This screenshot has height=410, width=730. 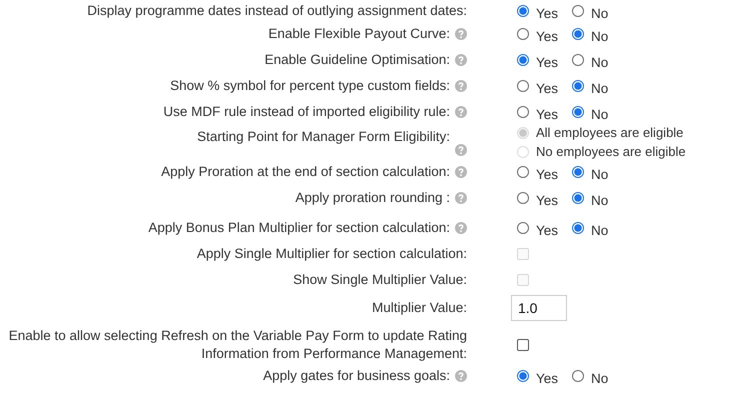 I want to click on setting-label: Enable Flexible Payout Curve:, so click(x=359, y=34).